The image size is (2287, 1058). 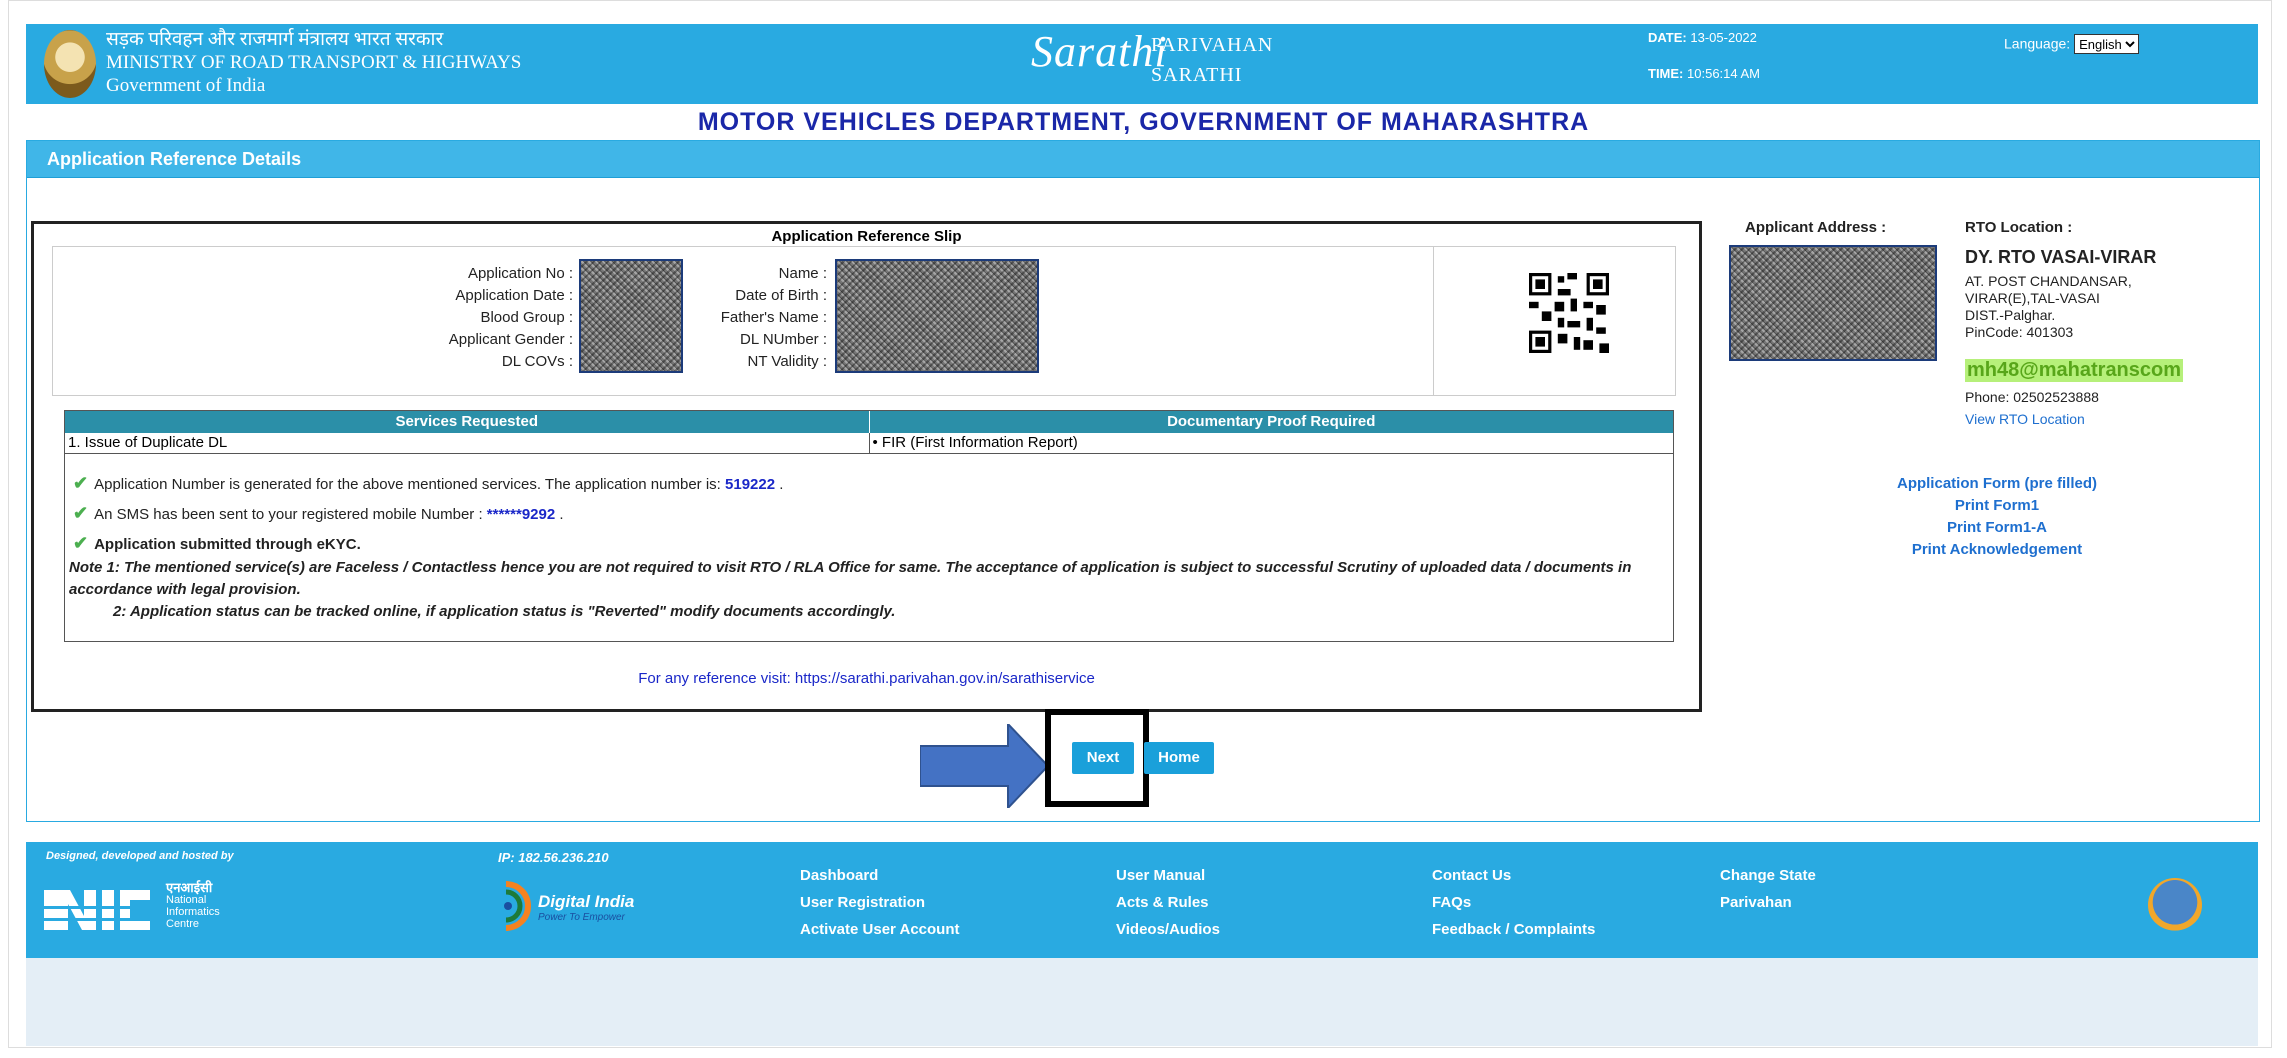 I want to click on ministry-line1: MINISTRY OF ROAD TRANSPORT & HIGHWAYS, so click(x=314, y=62).